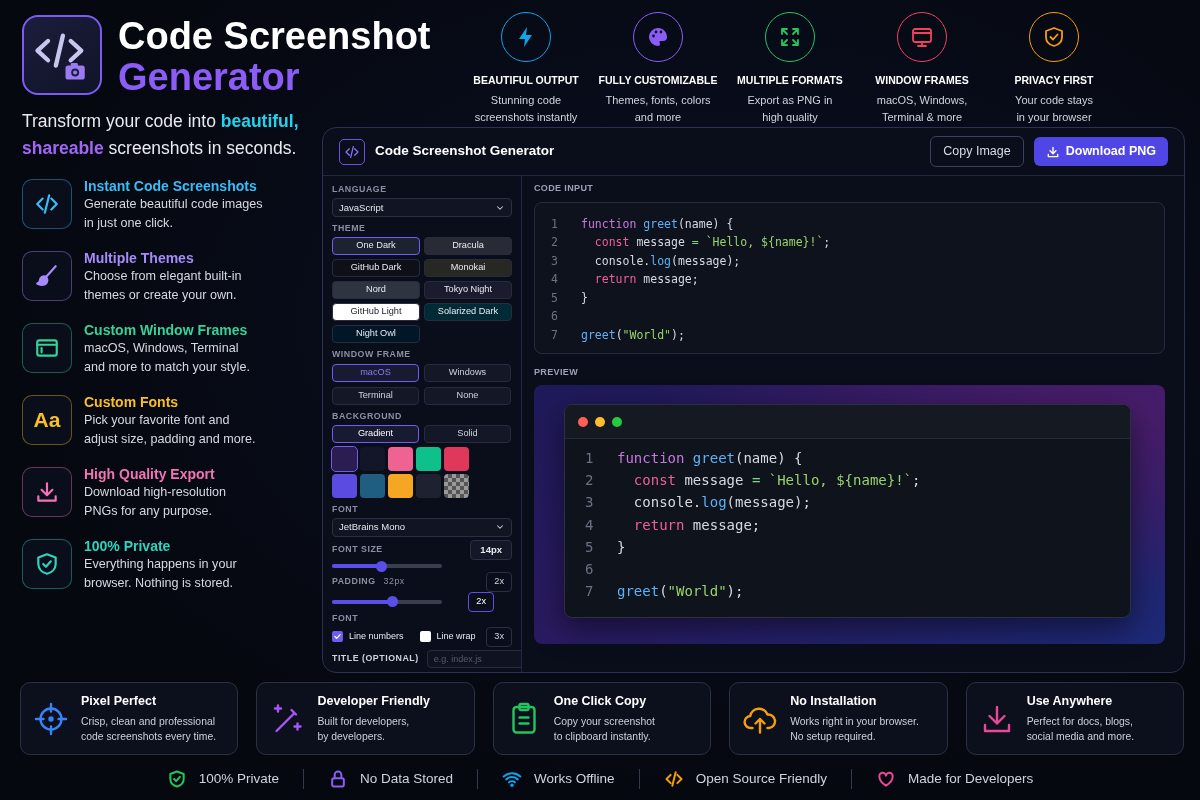  I want to click on section-label: THEME, so click(349, 229).